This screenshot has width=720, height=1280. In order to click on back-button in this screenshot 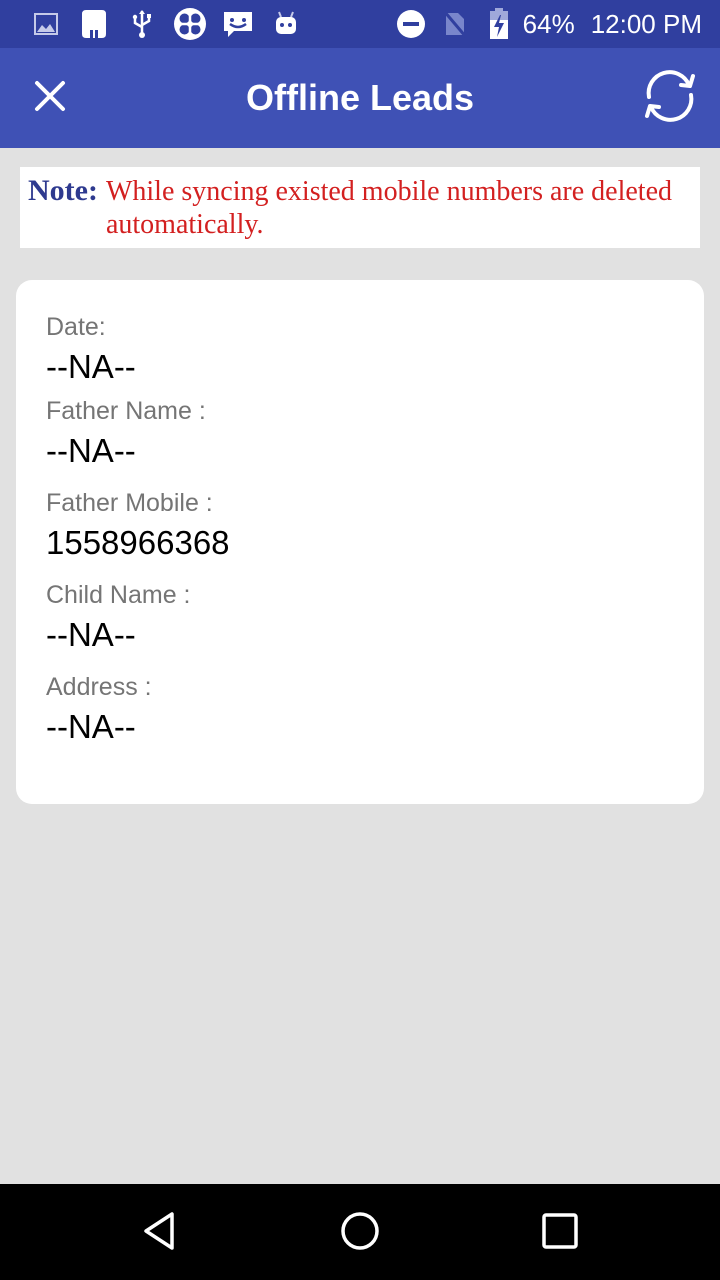, I will do `click(160, 1233)`.